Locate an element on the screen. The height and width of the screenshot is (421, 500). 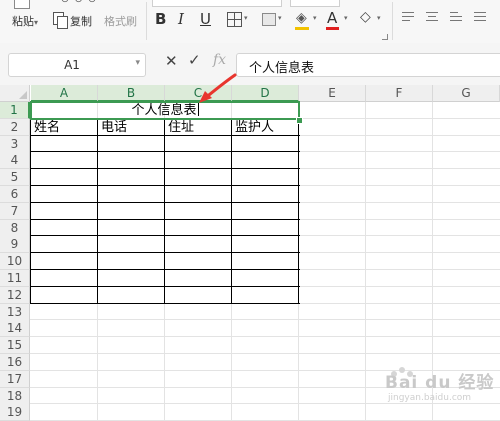
copy-icon is located at coordinates (60, 20).